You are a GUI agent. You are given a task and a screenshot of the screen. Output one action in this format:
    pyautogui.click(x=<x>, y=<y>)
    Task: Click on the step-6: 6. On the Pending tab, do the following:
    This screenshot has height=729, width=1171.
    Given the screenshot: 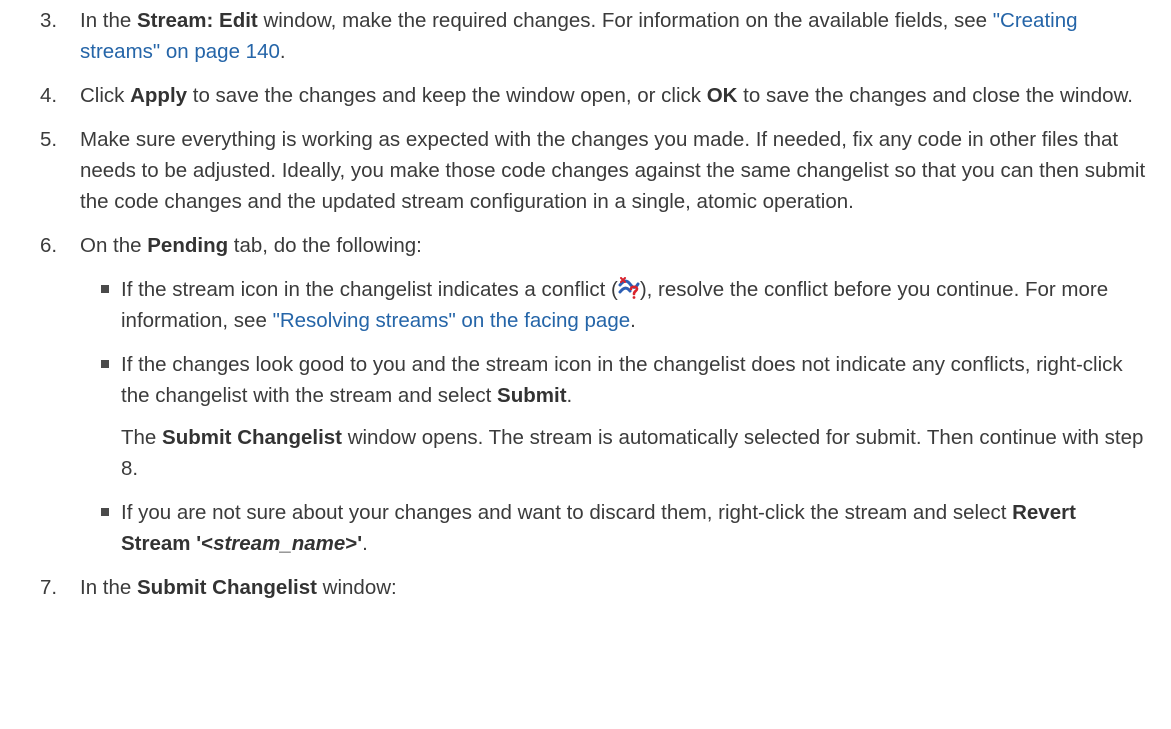 What is the action you would take?
    pyautogui.click(x=585, y=245)
    